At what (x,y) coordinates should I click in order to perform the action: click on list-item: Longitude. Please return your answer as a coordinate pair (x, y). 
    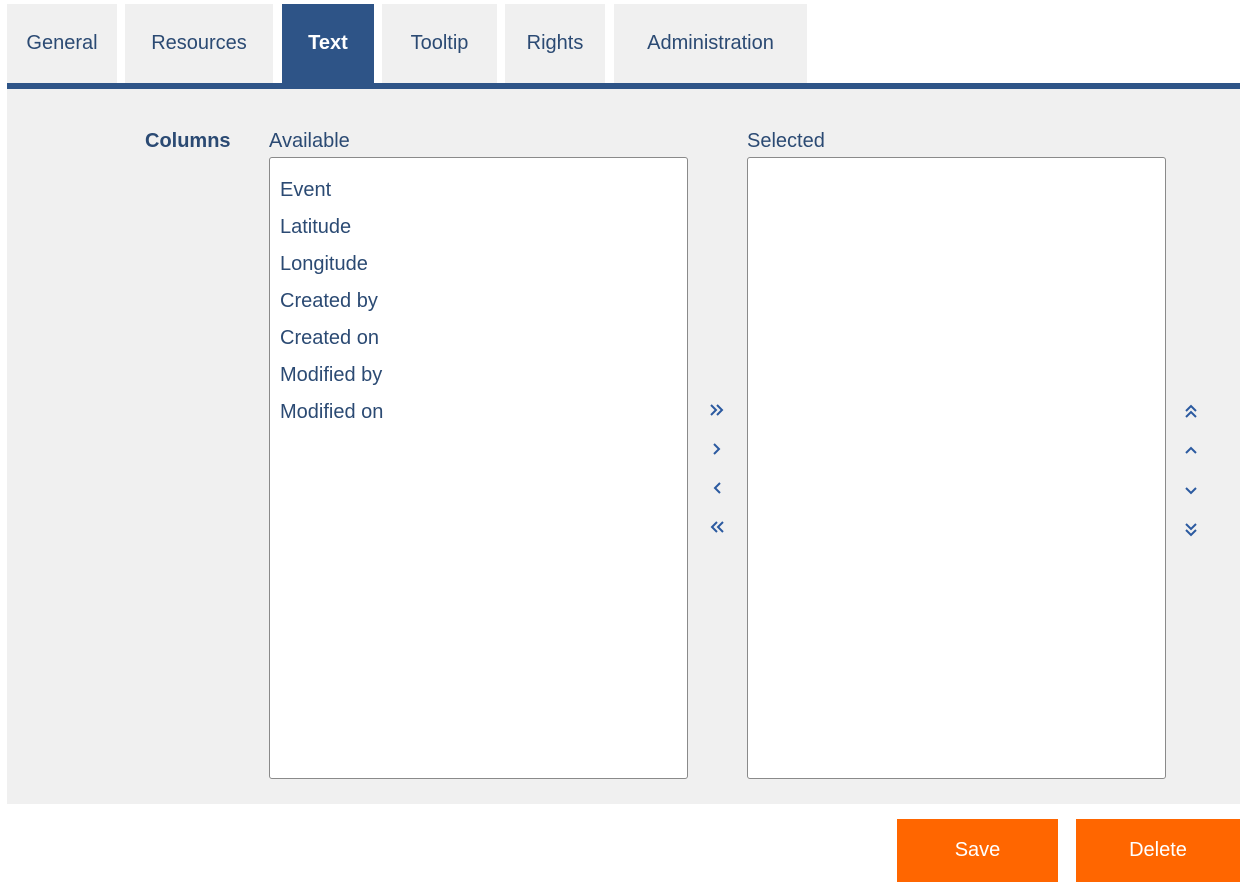
    Looking at the image, I should click on (483, 264).